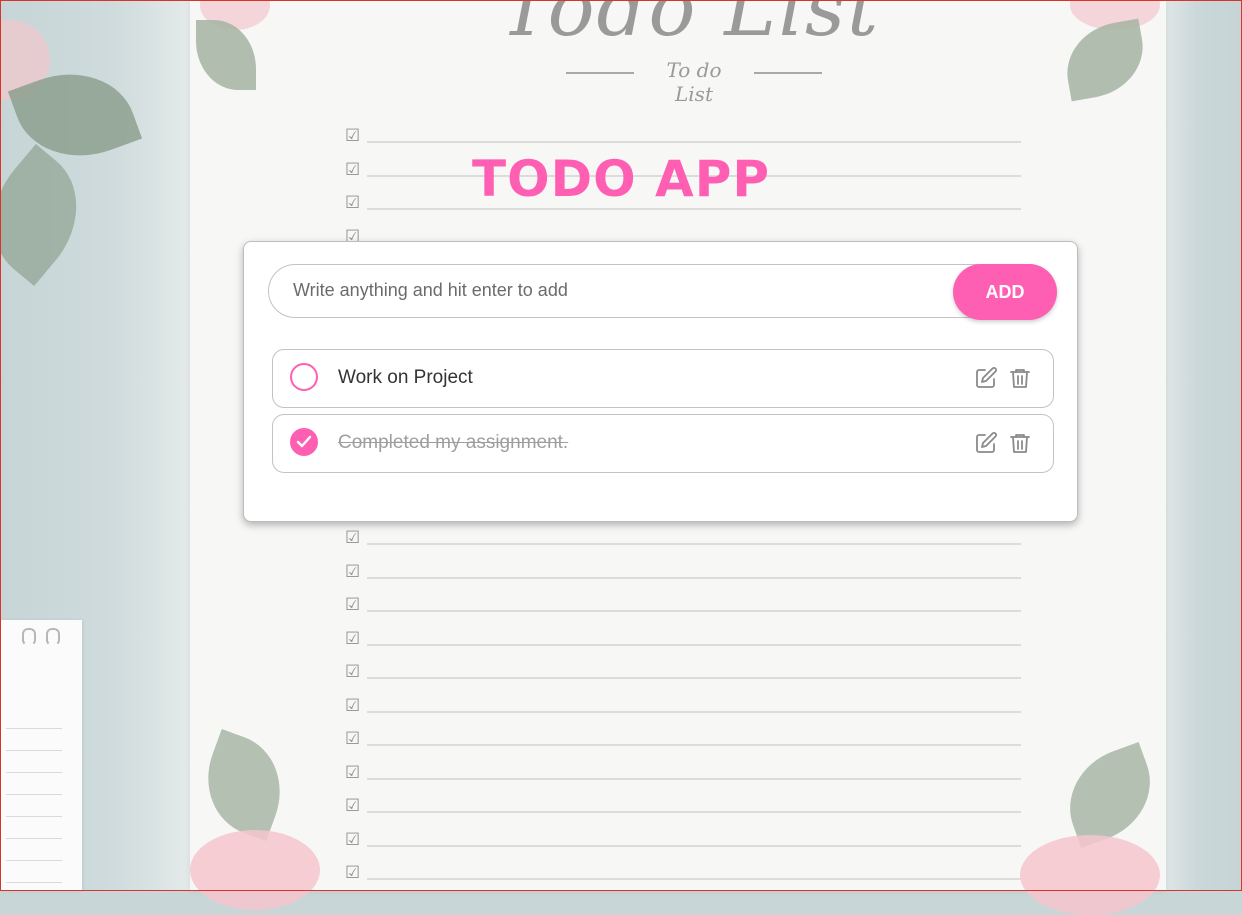  Describe the element at coordinates (453, 442) in the screenshot. I see `todo-text: Completed my assignment.` at that location.